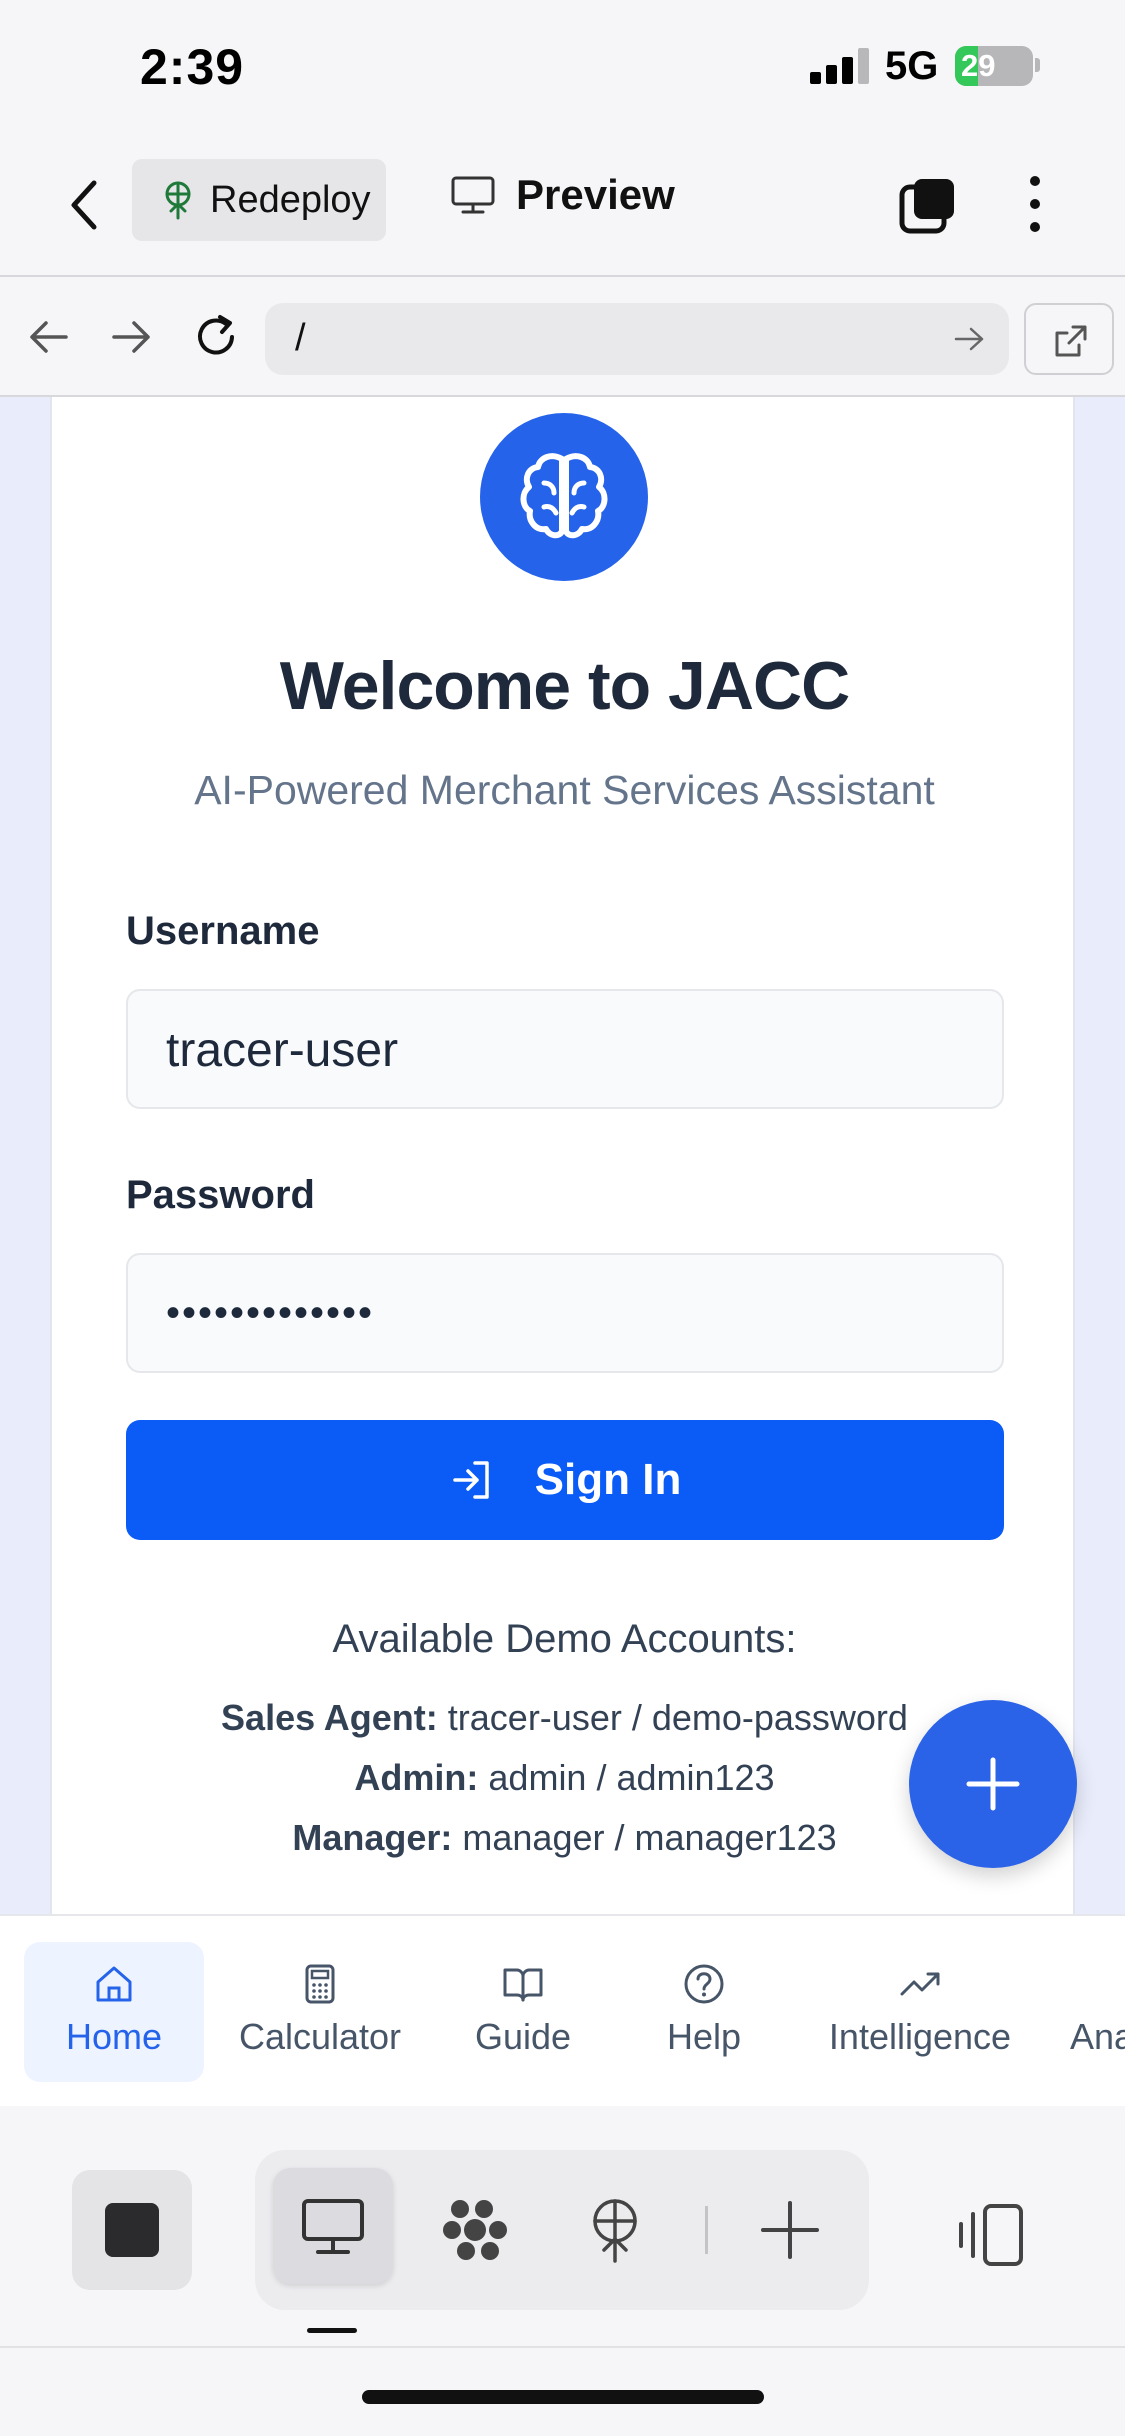 Image resolution: width=1125 pixels, height=2436 pixels. I want to click on password-label: Password, so click(220, 1195).